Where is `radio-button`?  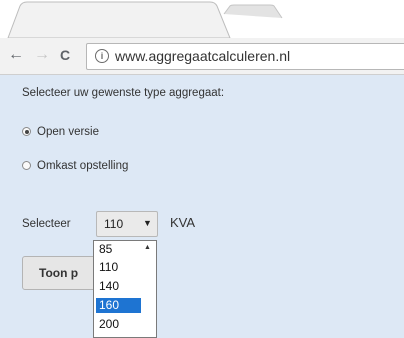 radio-button is located at coordinates (26, 165).